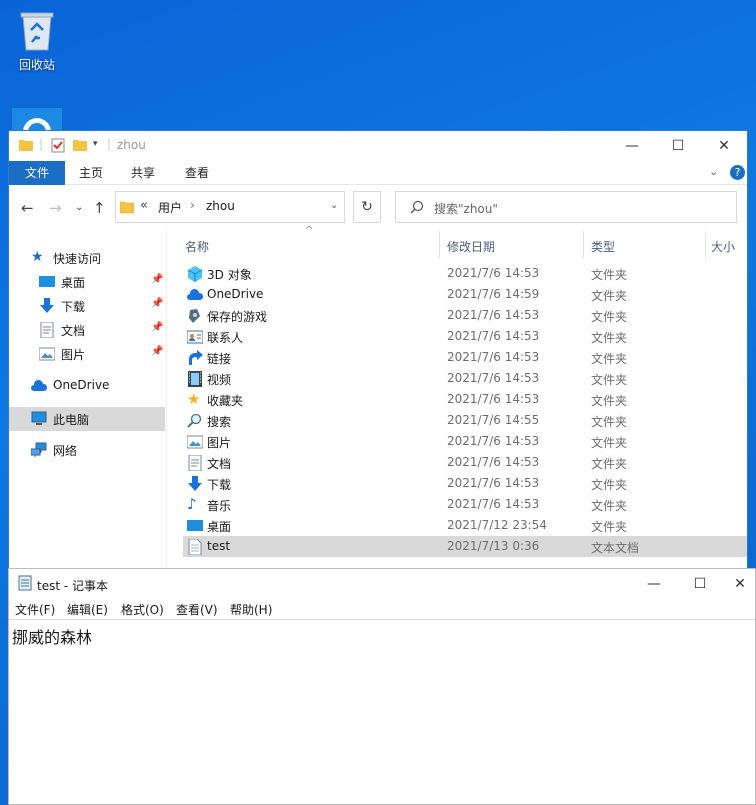  I want to click on column-header-type: 类型, so click(648, 245).